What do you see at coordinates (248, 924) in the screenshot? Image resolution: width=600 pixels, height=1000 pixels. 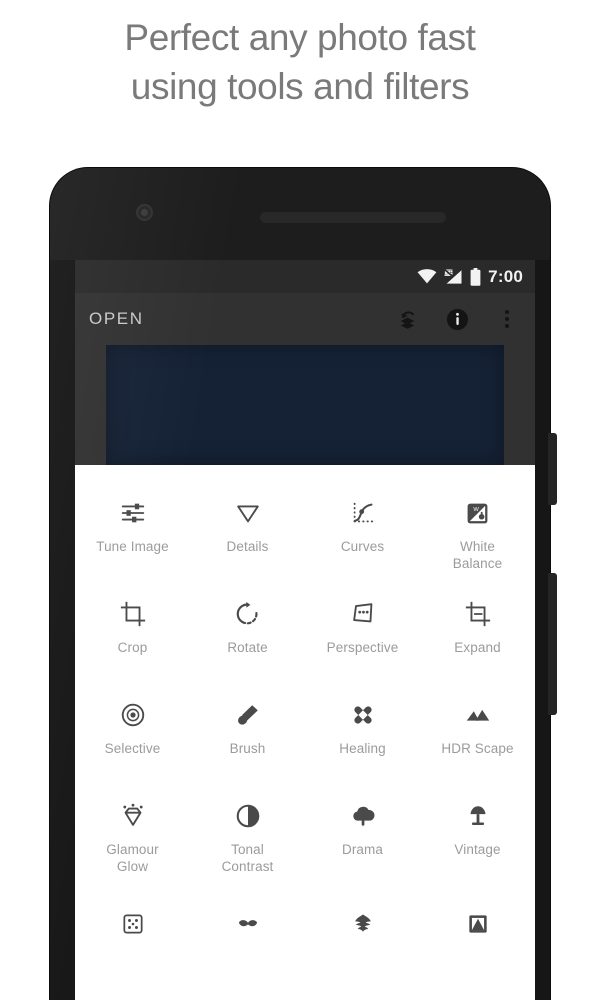 I see `retrolux-icon` at bounding box center [248, 924].